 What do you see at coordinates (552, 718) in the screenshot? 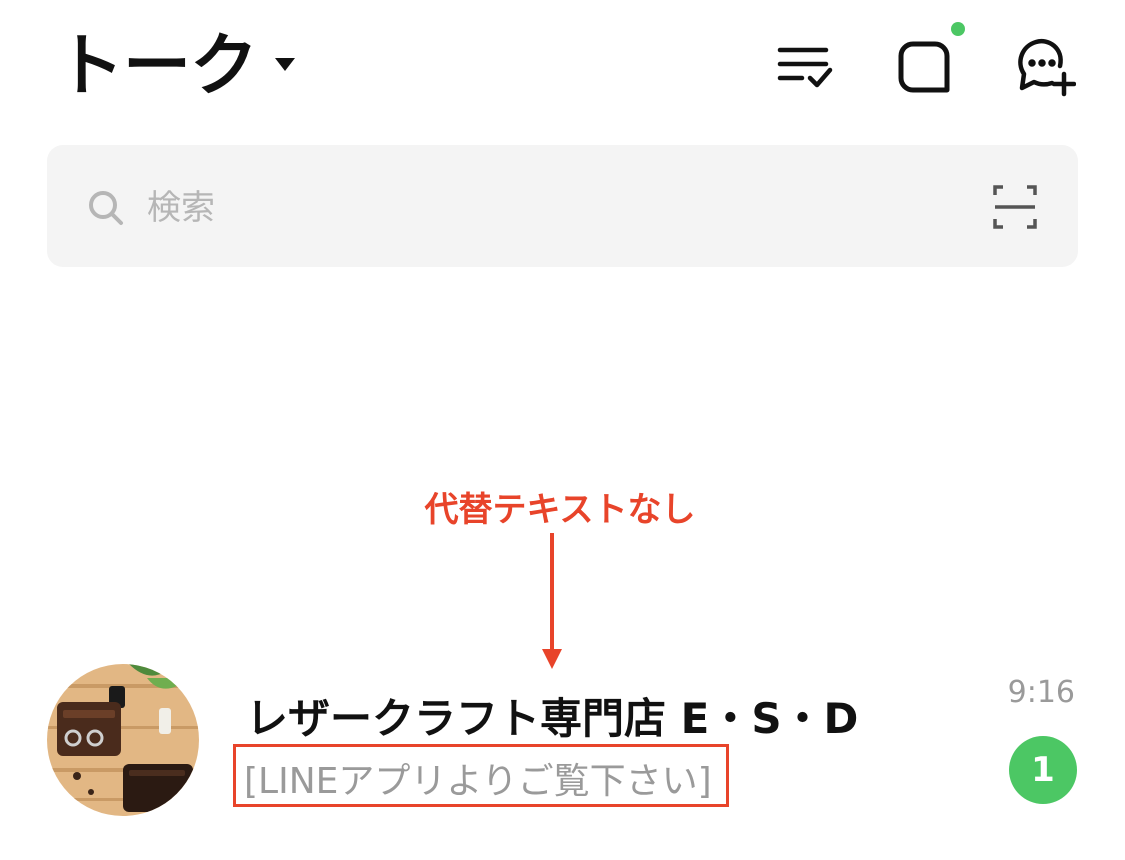
I see `chat-name: レザークラフト専門店 E・S・D` at bounding box center [552, 718].